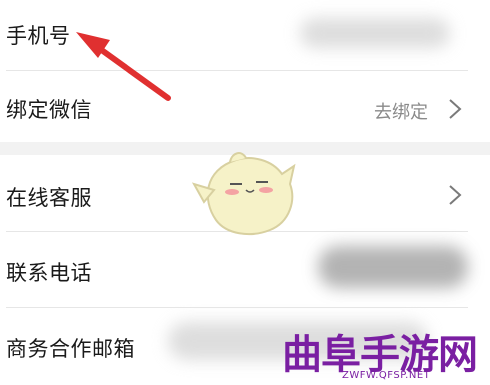 The height and width of the screenshot is (385, 490). I want to click on watermark-url: ZWFW.QFSP.NET, so click(386, 375).